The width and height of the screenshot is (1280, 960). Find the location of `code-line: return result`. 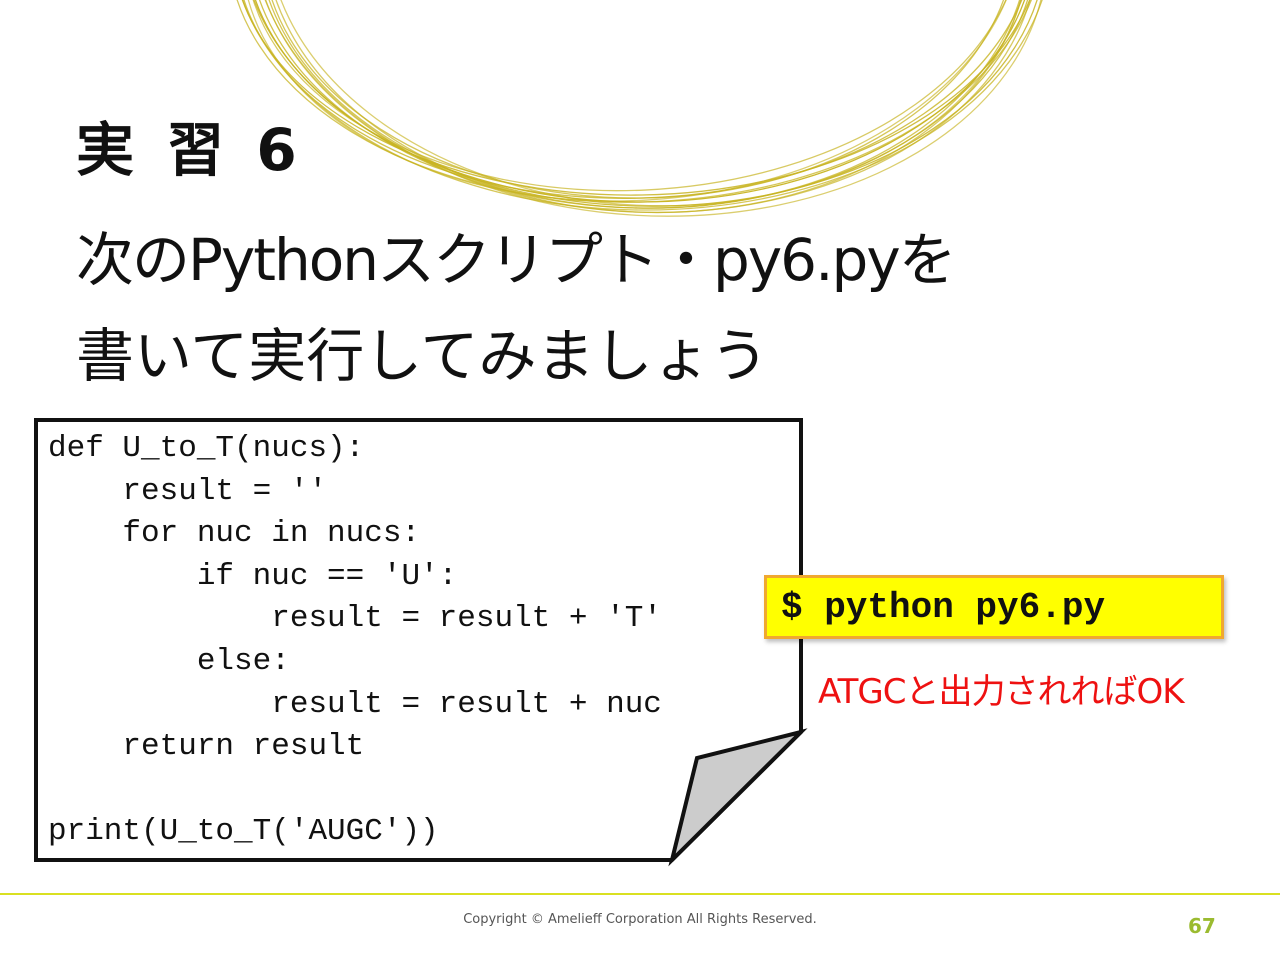

code-line: return result is located at coordinates (206, 747).